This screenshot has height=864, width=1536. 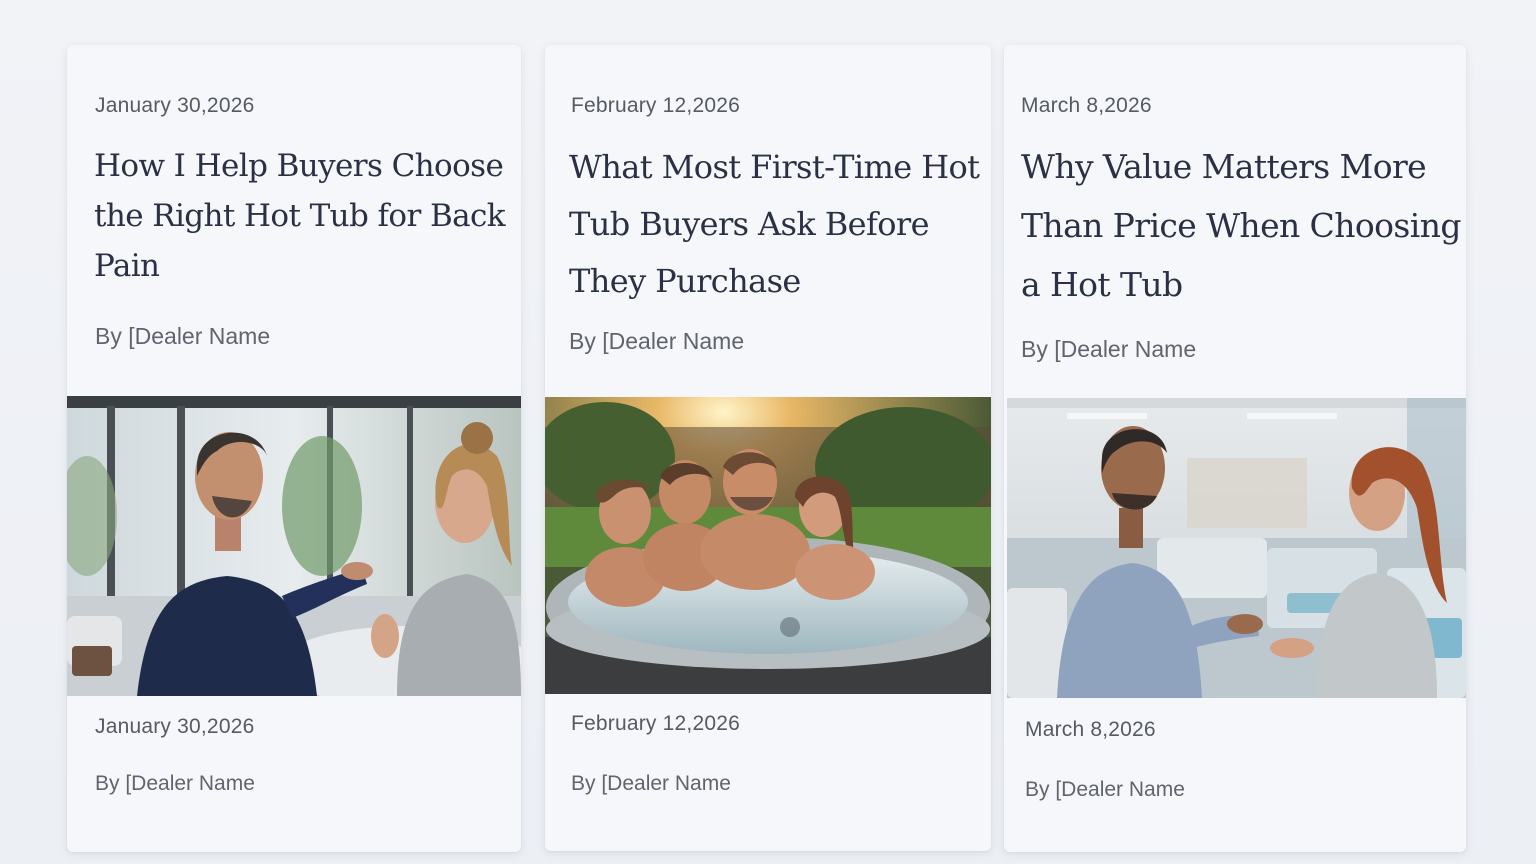 What do you see at coordinates (1086, 105) in the screenshot?
I see `post-date: March 8,2026` at bounding box center [1086, 105].